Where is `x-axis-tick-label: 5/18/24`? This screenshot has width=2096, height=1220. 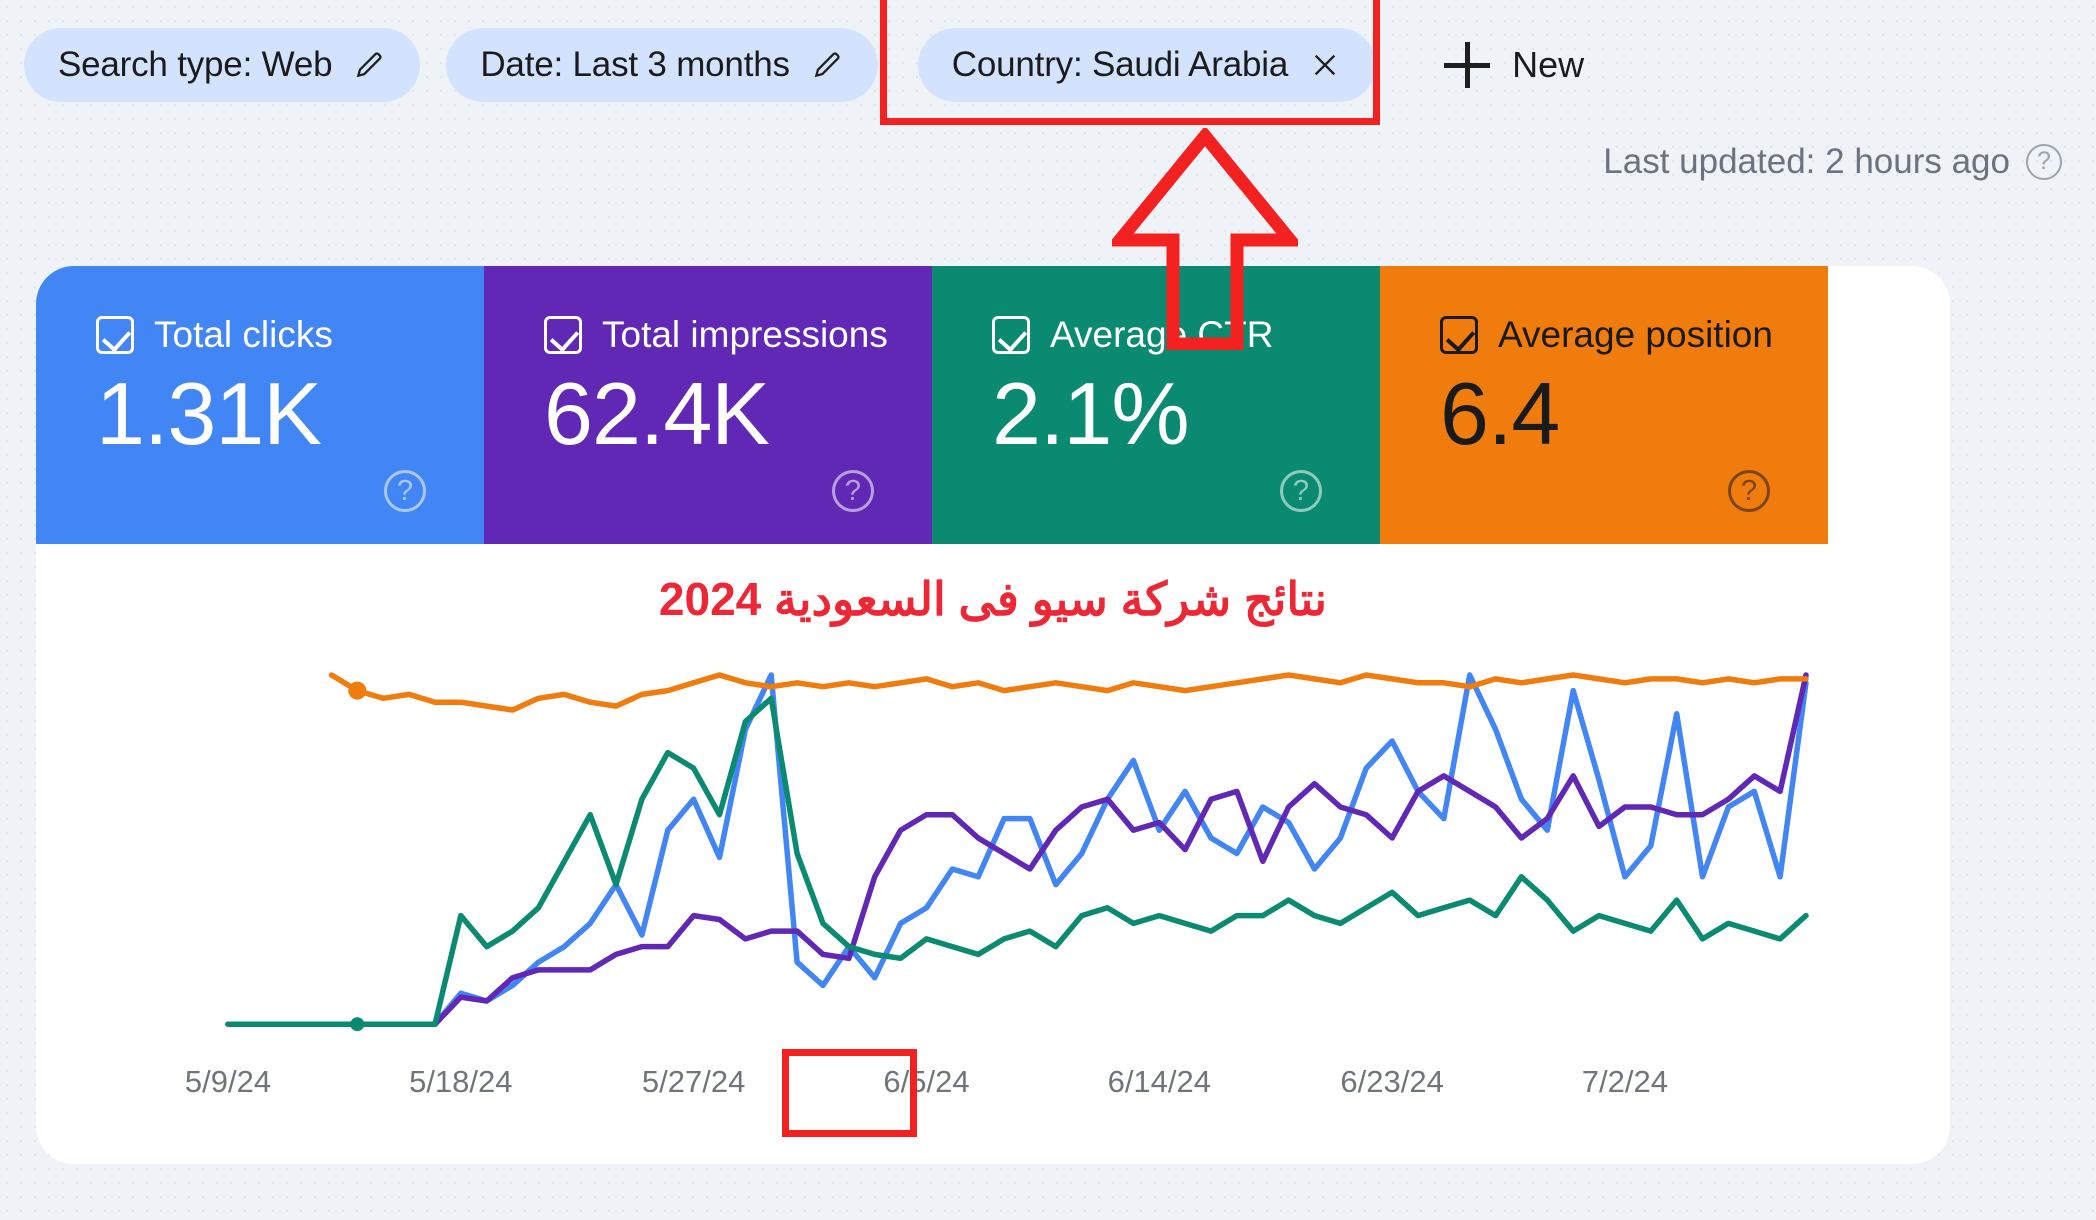 x-axis-tick-label: 5/18/24 is located at coordinates (461, 1081).